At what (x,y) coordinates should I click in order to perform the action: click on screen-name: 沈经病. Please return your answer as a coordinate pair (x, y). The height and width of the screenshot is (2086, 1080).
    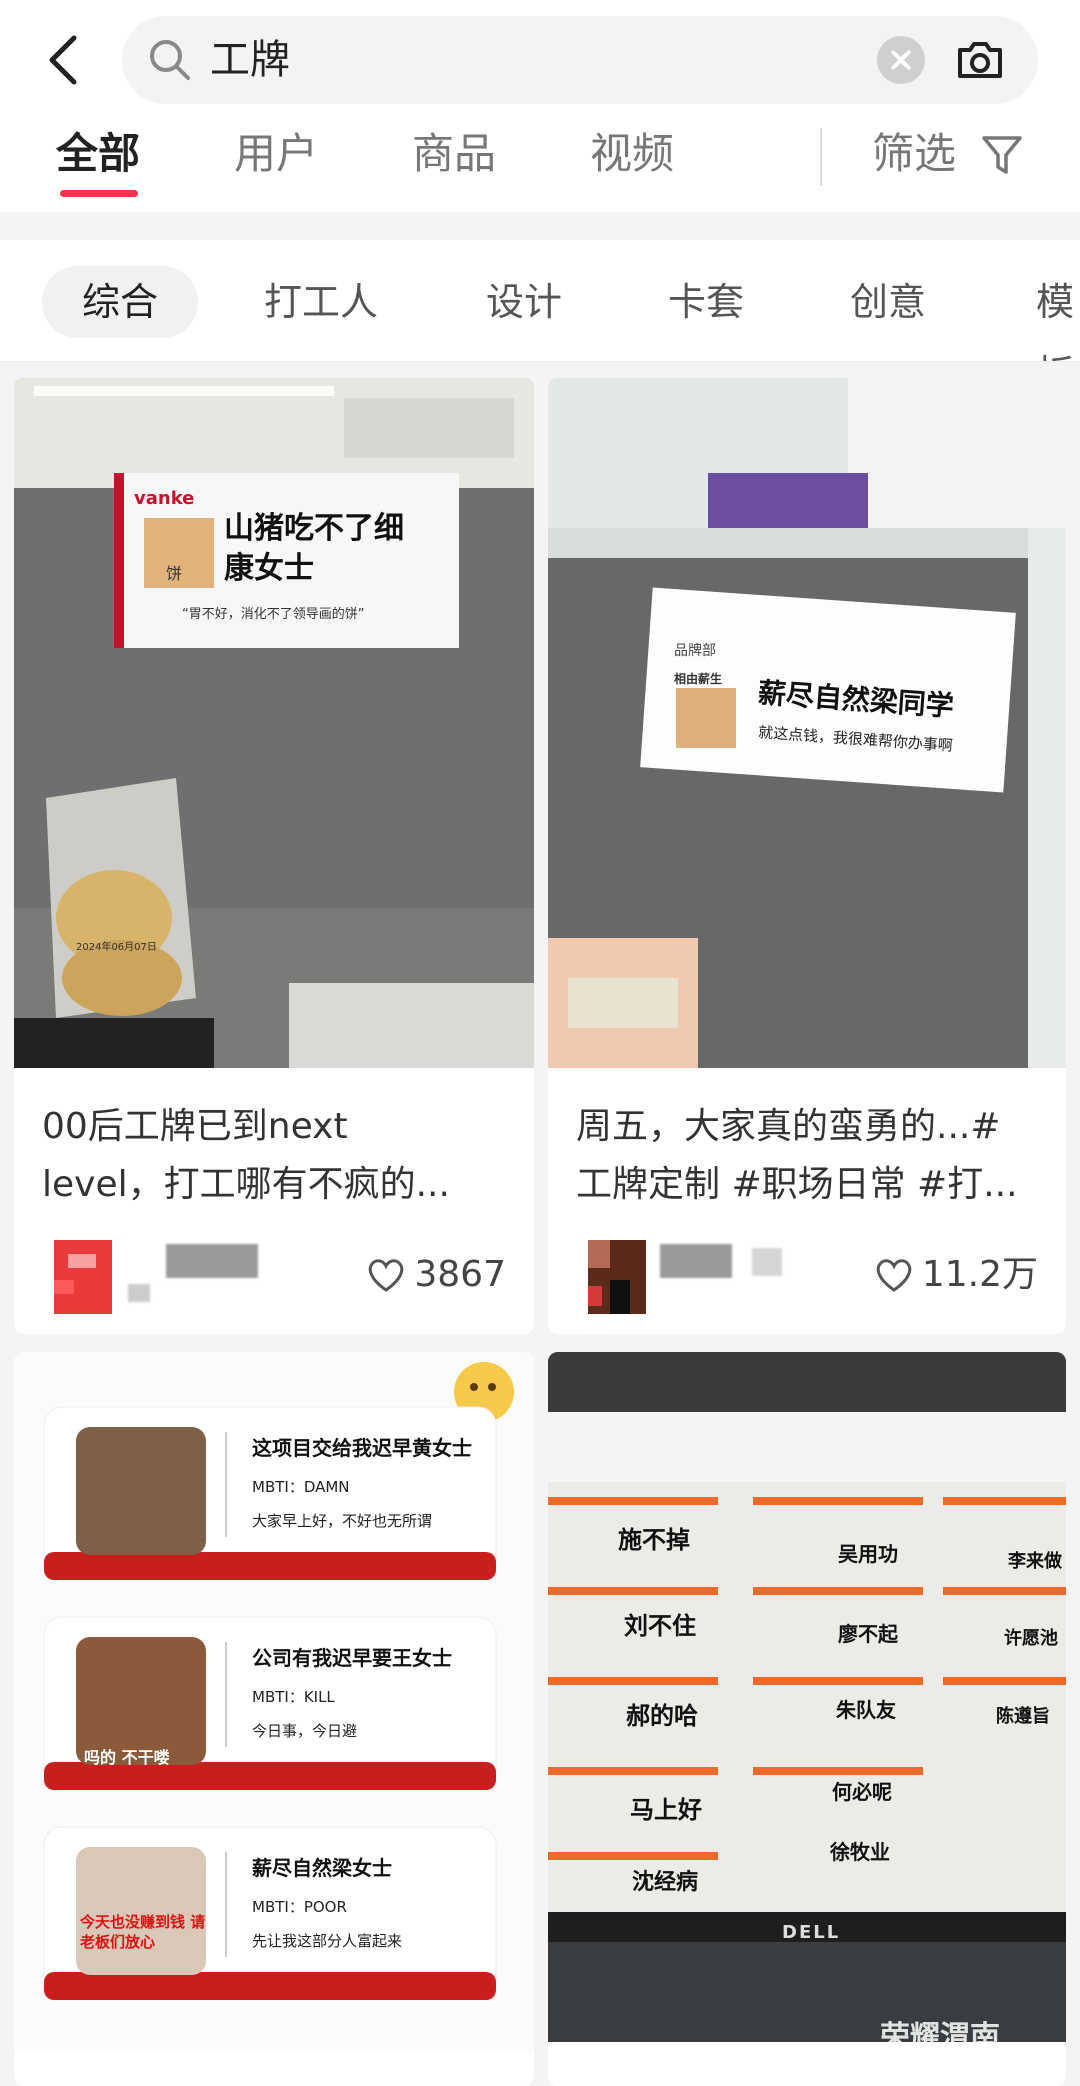
    Looking at the image, I should click on (665, 1882).